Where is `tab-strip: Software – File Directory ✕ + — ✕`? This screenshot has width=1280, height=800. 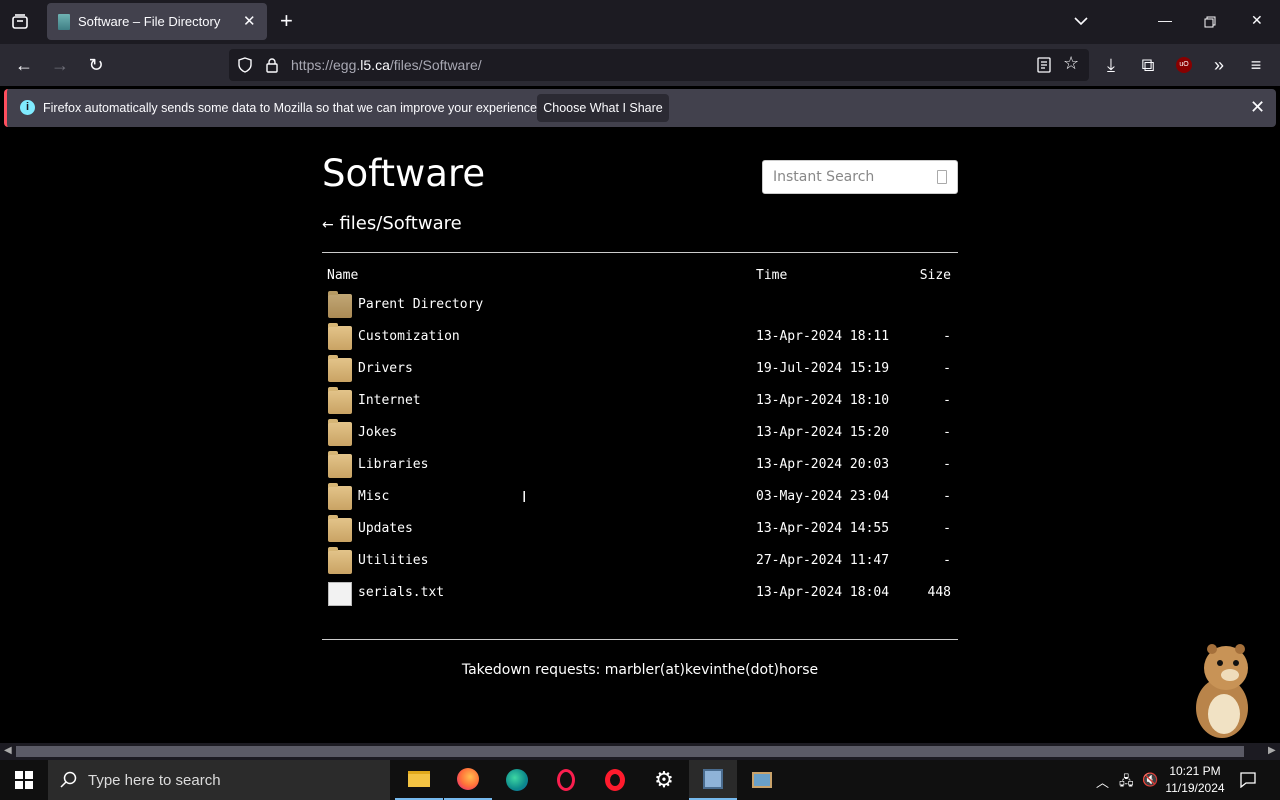 tab-strip: Software – File Directory ✕ + — ✕ is located at coordinates (640, 22).